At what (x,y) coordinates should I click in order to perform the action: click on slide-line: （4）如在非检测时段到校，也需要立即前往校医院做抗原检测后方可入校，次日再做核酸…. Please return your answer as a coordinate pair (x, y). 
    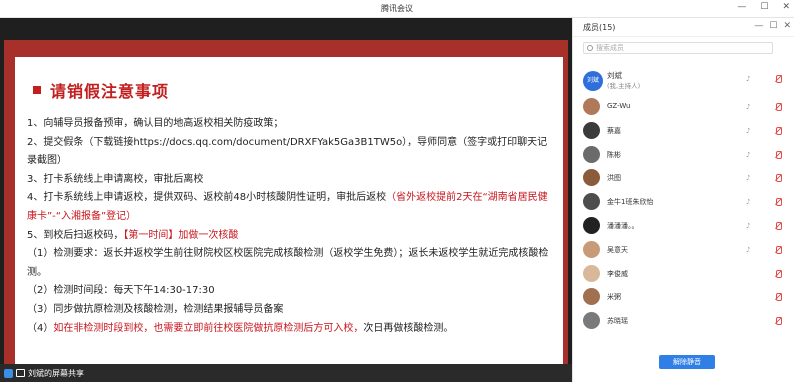
    Looking at the image, I should click on (291, 329).